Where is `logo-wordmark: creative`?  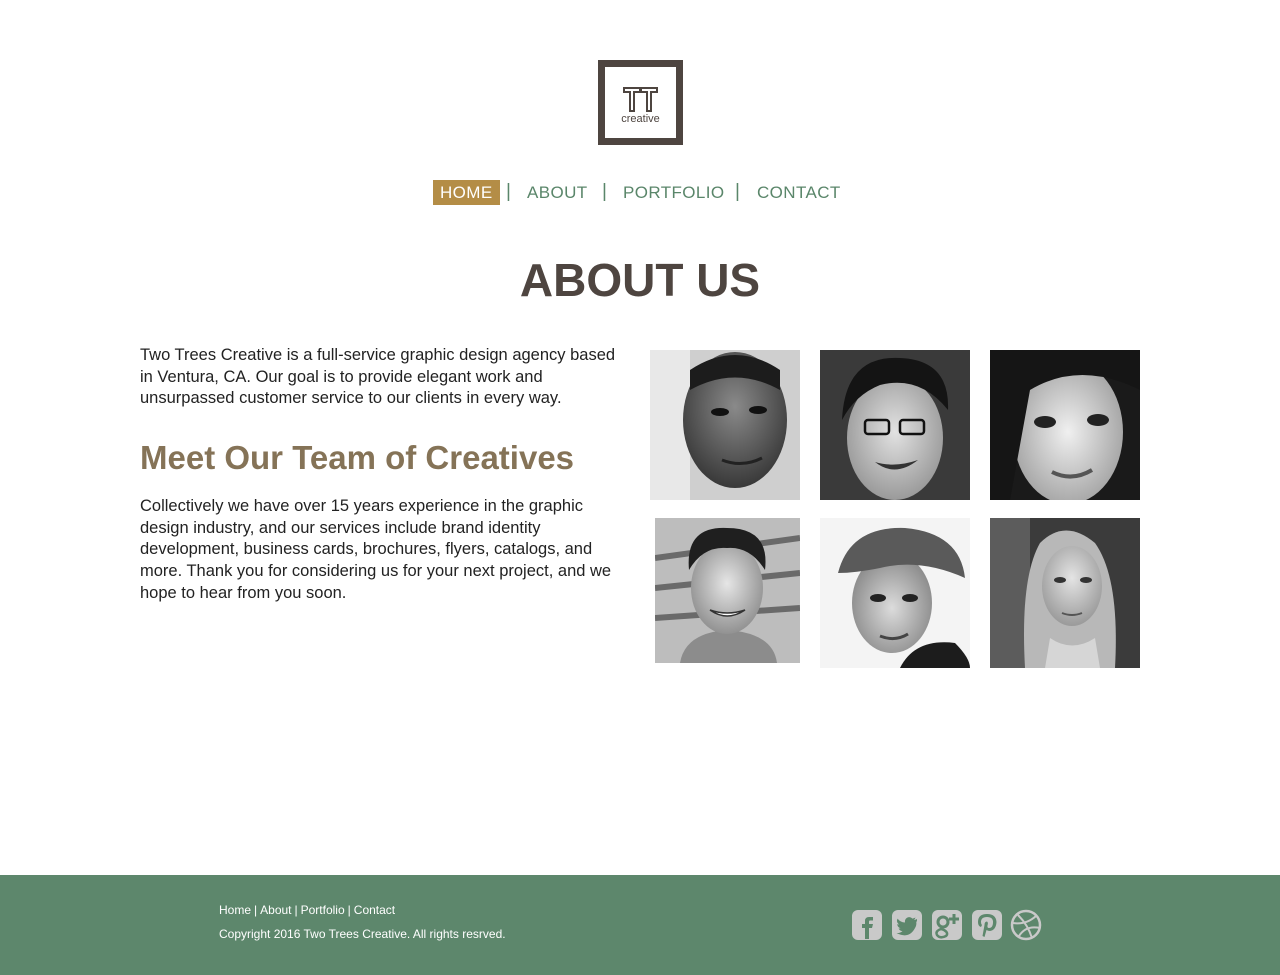 logo-wordmark: creative is located at coordinates (640, 119).